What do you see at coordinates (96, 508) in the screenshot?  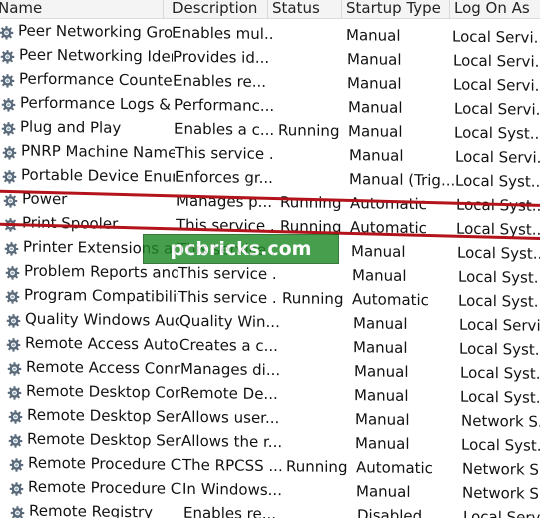 I see `service-name: Remote Registry` at bounding box center [96, 508].